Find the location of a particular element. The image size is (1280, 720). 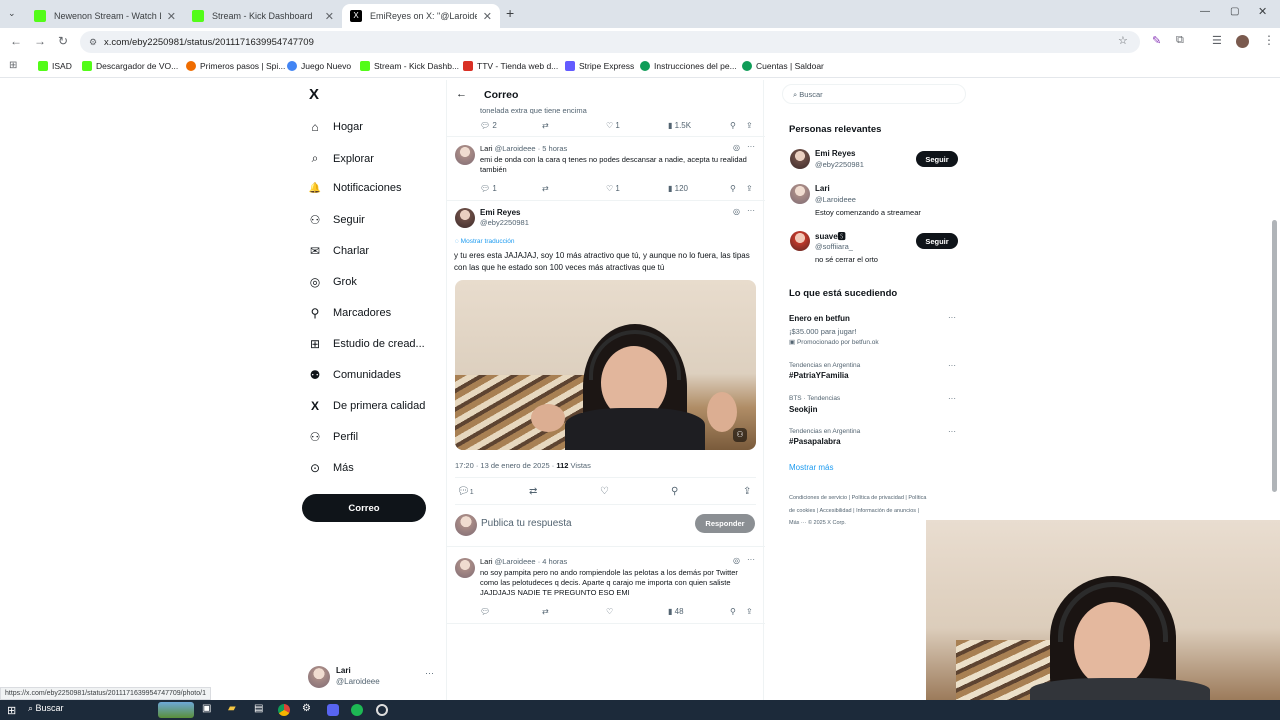

nav-communities: ⚉ Comunidades is located at coordinates (354, 375).